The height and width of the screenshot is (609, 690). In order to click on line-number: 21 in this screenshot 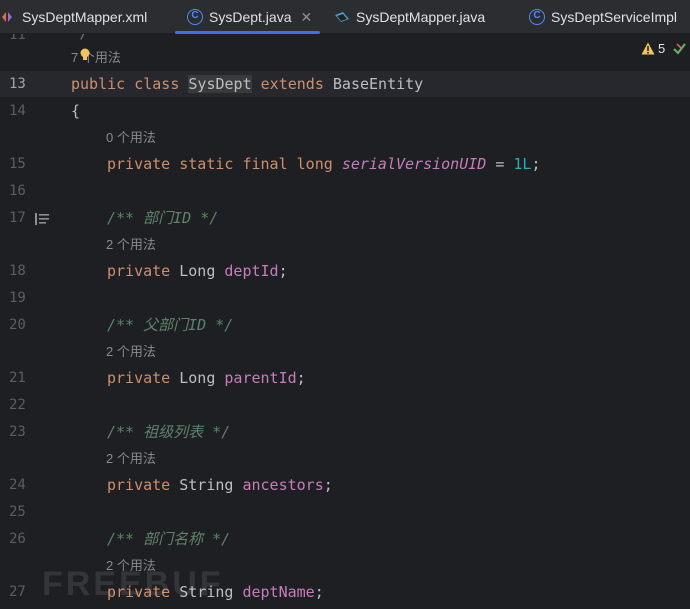, I will do `click(17, 378)`.